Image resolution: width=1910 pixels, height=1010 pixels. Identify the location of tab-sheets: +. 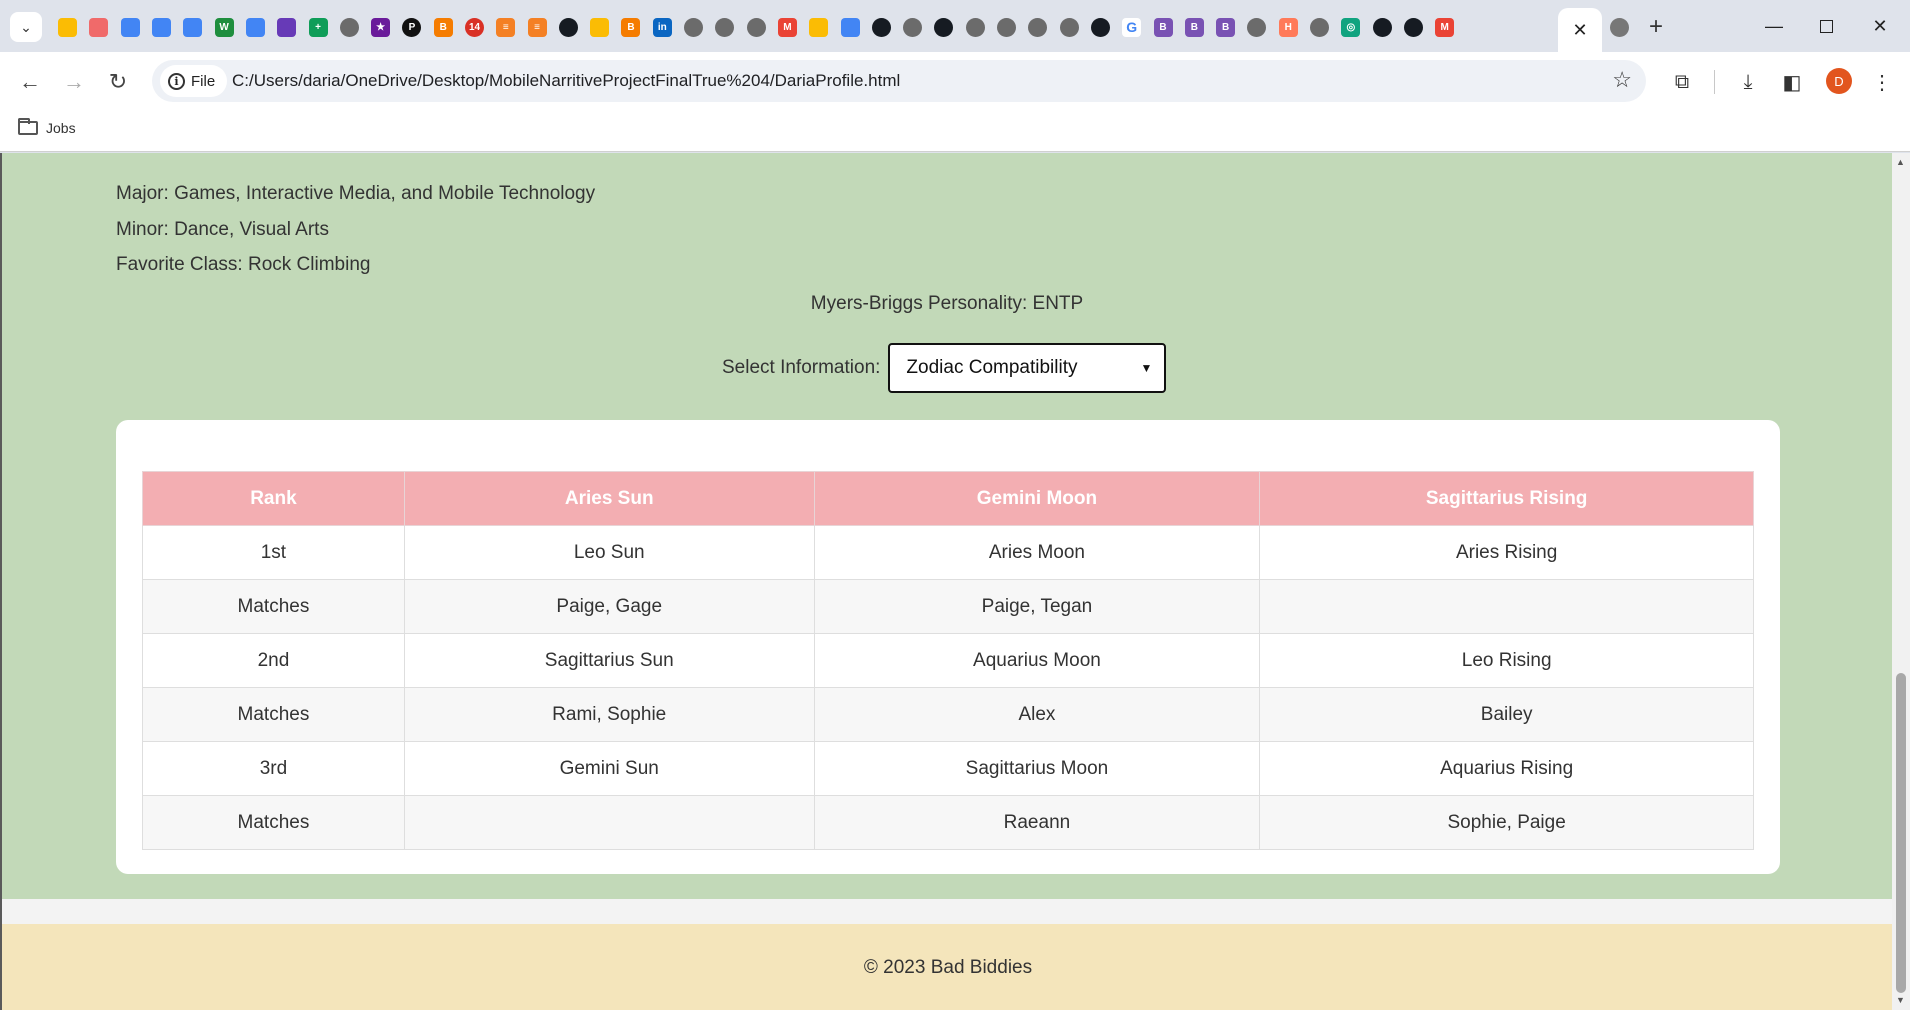
(317, 27).